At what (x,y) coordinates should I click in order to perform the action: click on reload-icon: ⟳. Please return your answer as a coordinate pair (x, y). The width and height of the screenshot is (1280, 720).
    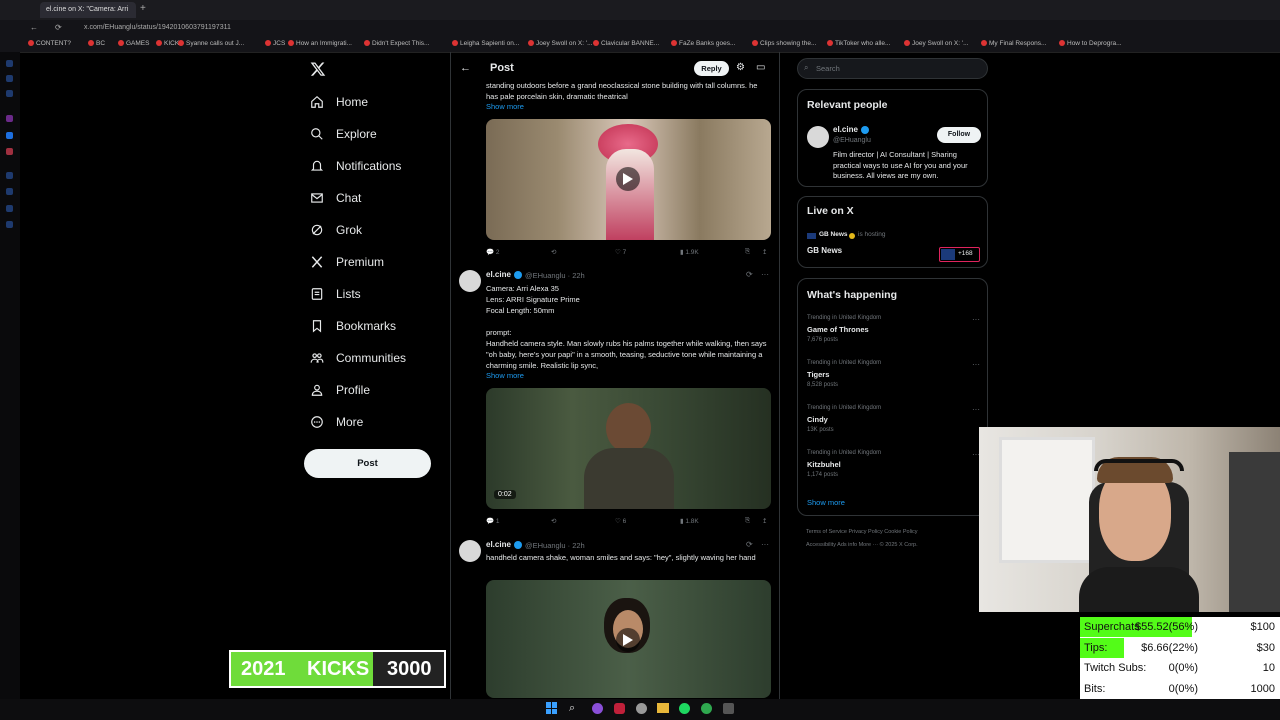
    Looking at the image, I should click on (58, 27).